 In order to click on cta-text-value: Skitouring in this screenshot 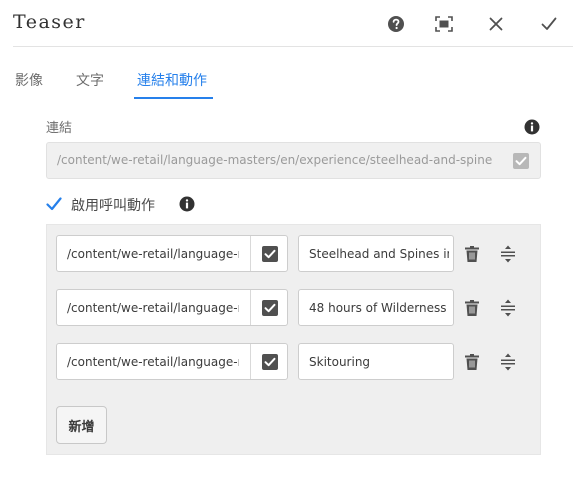, I will do `click(340, 362)`.